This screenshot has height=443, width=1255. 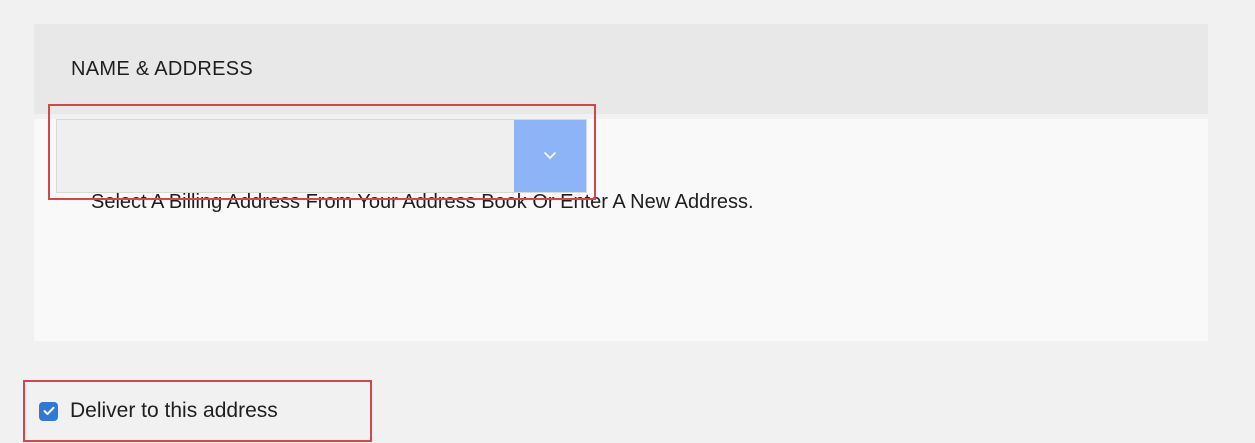 I want to click on deliver-to-address-option: Deliver to this address, so click(x=158, y=411).